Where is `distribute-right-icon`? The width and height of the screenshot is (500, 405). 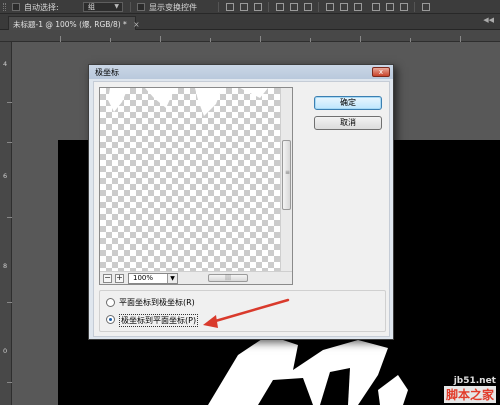 distribute-right-icon is located at coordinates (404, 7).